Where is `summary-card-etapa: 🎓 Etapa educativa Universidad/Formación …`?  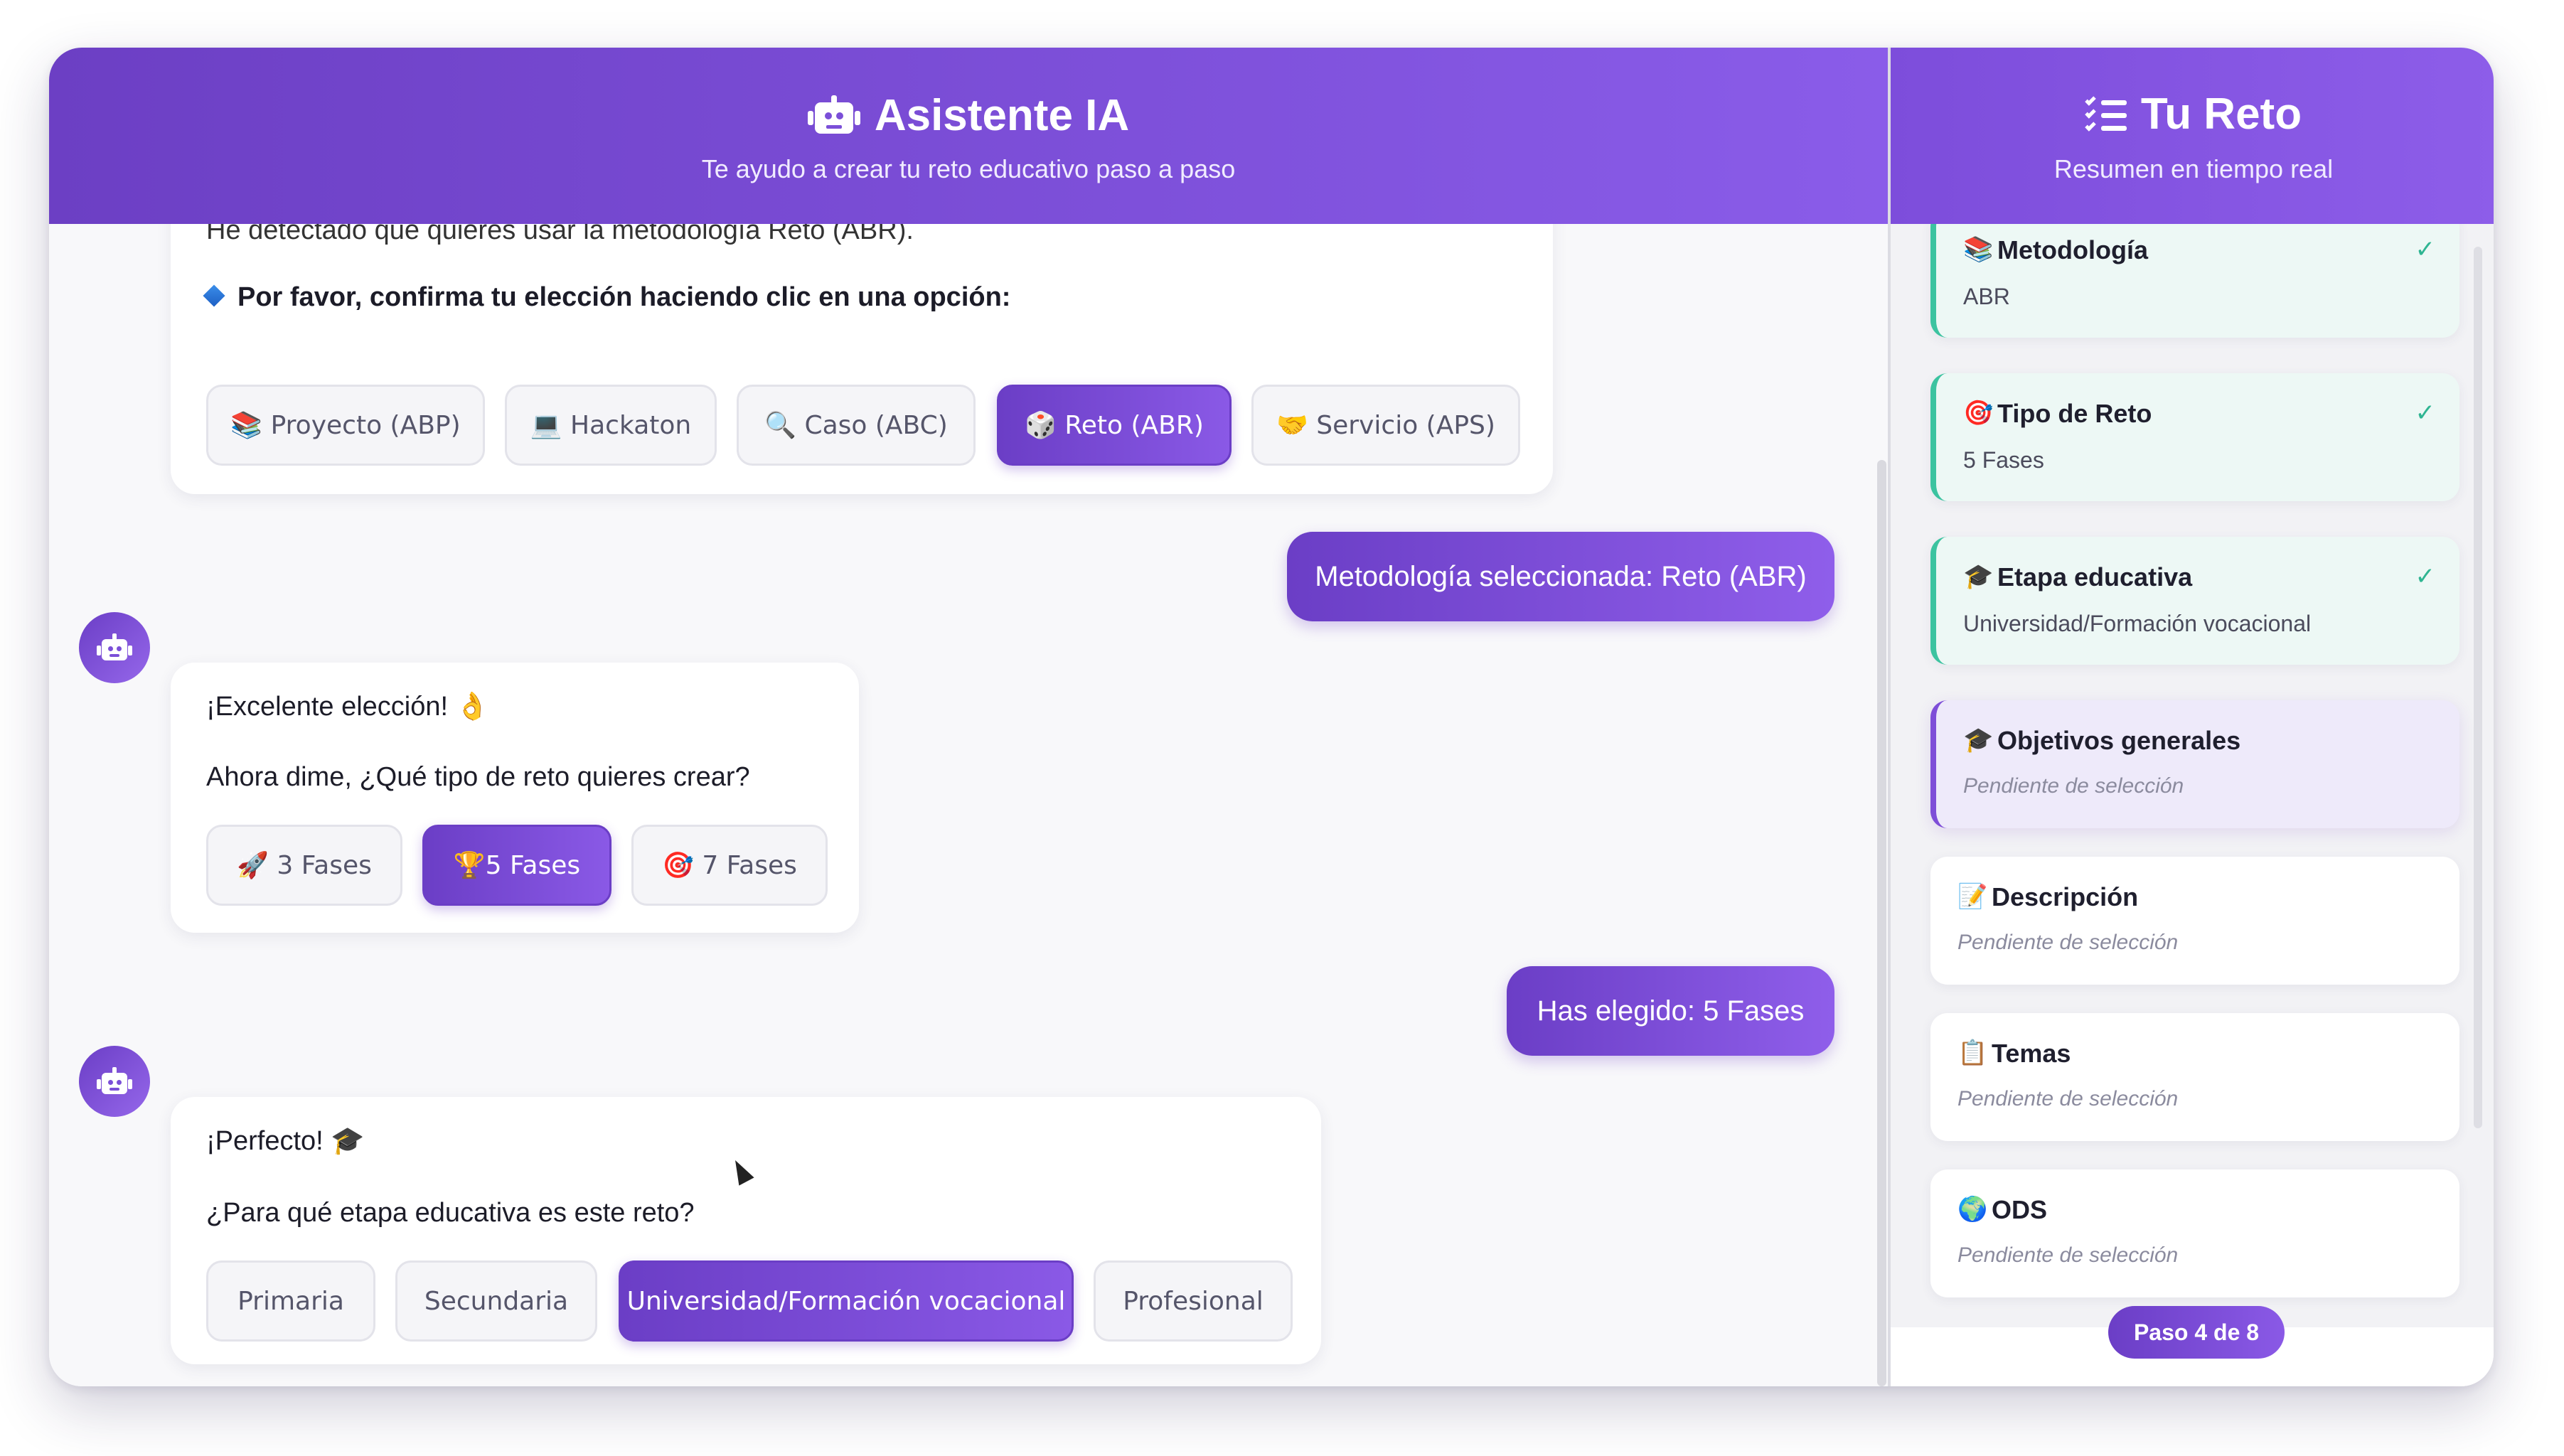 summary-card-etapa: 🎓 Etapa educativa Universidad/Formación … is located at coordinates (2194, 601).